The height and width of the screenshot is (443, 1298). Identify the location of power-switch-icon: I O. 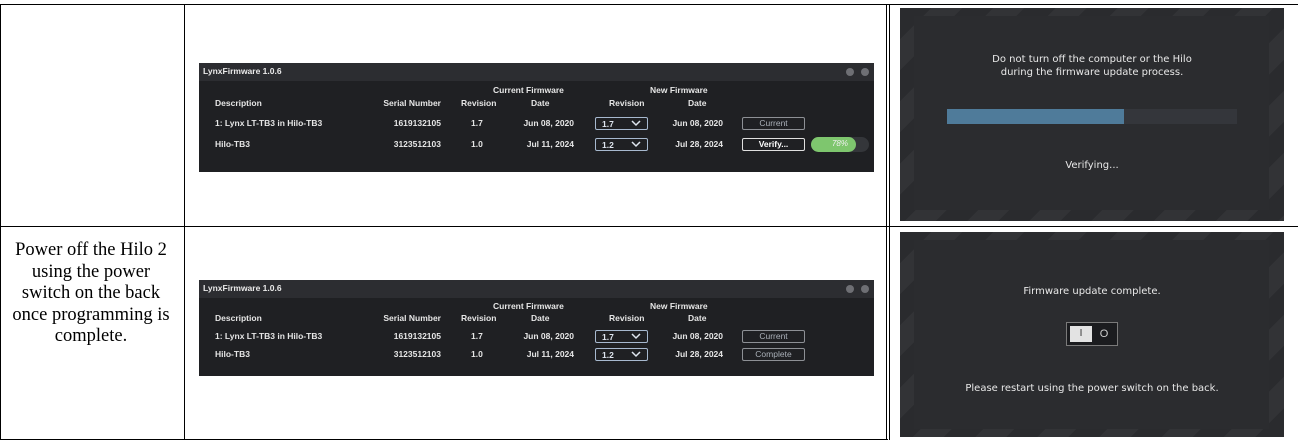
(1092, 334).